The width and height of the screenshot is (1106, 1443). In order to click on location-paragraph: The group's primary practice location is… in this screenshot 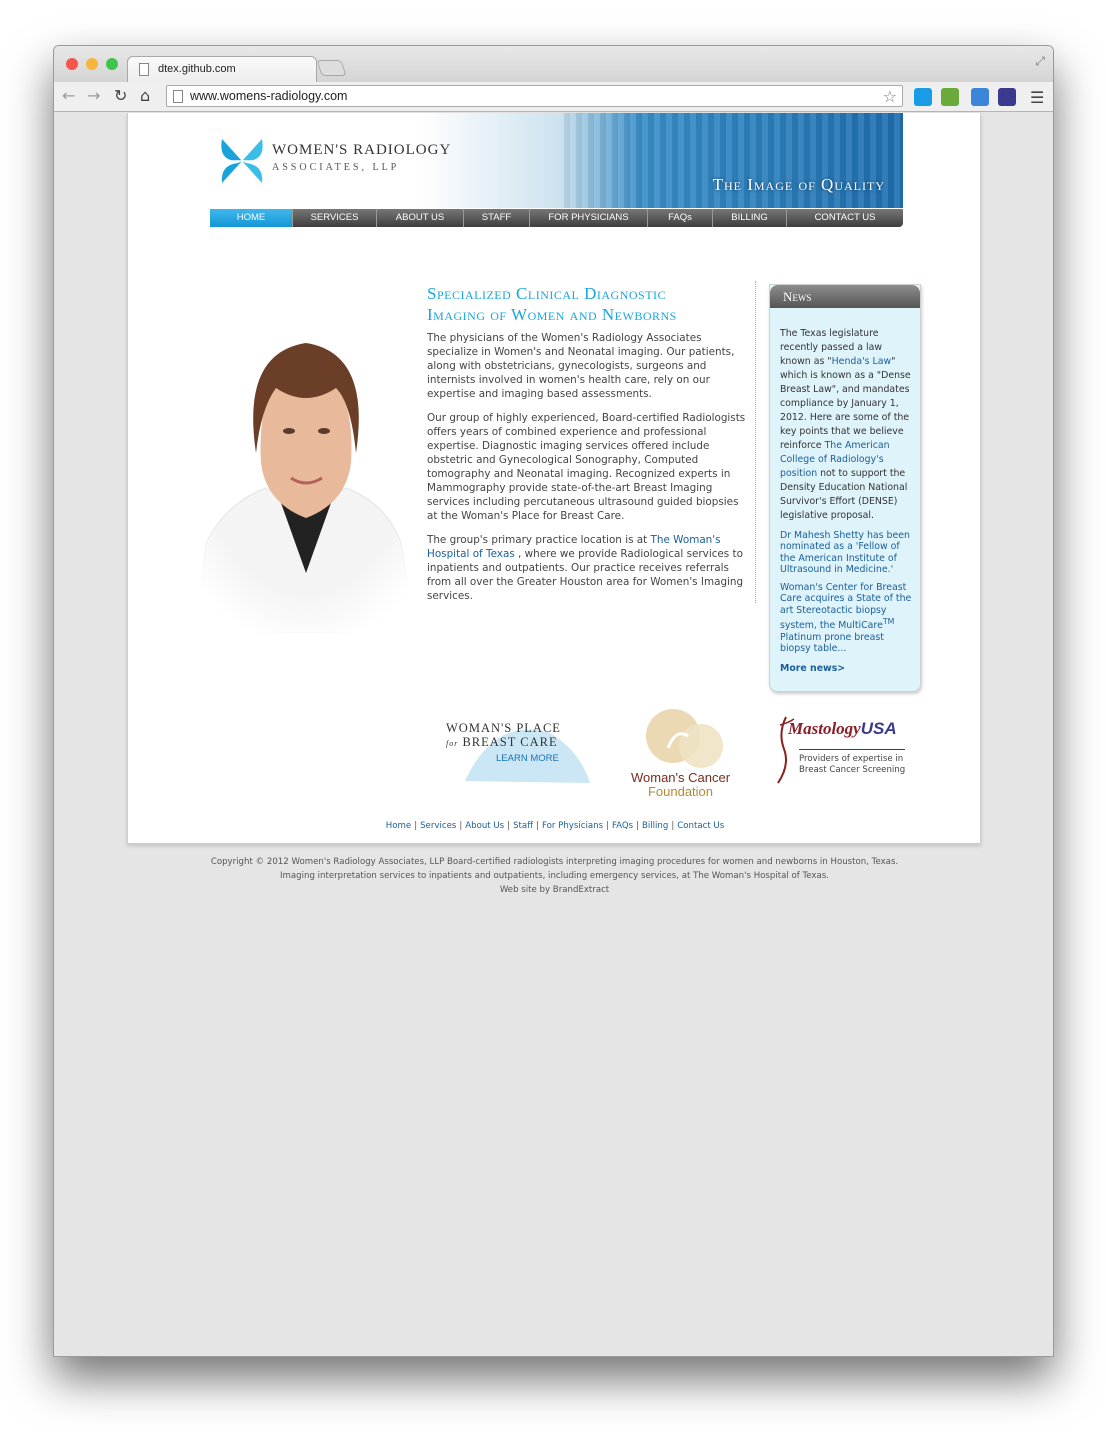, I will do `click(588, 568)`.